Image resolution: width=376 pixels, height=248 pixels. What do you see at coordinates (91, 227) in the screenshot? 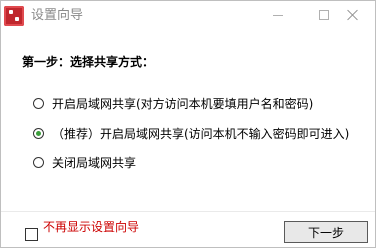
I see `dont-show-again-label: 不再显示设置向导` at bounding box center [91, 227].